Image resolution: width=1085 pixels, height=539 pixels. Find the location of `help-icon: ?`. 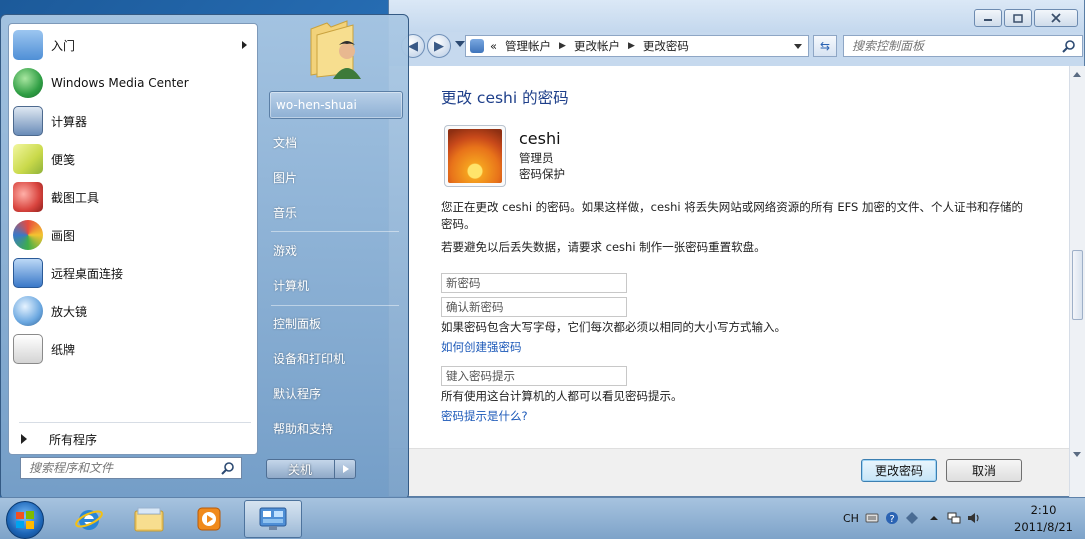

help-icon: ? is located at coordinates (892, 518).